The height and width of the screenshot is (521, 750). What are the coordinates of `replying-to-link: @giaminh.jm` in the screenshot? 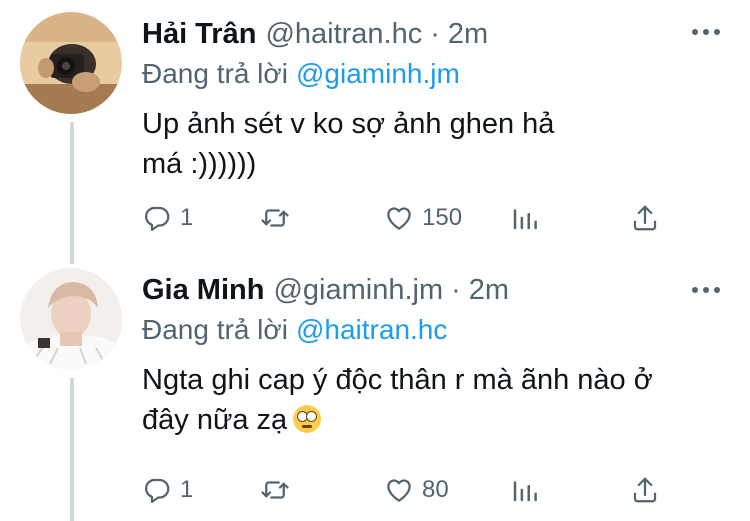 It's located at (378, 73).